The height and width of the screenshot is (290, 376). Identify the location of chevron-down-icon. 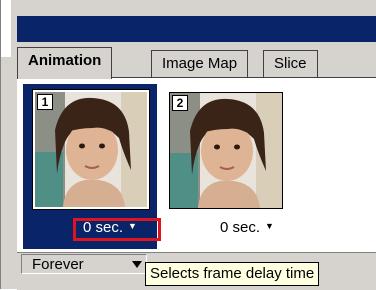
(137, 264).